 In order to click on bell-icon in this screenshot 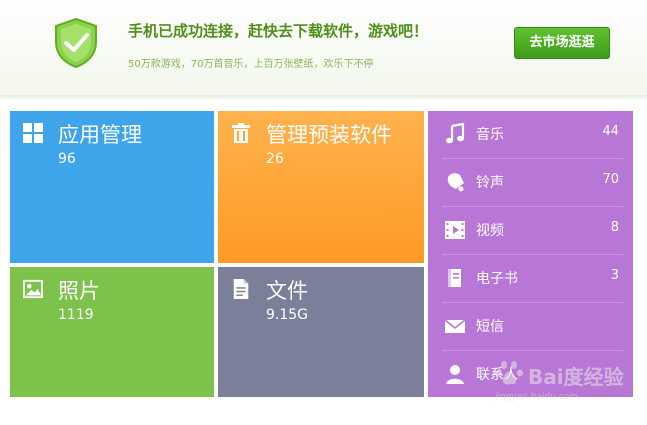, I will do `click(455, 182)`.